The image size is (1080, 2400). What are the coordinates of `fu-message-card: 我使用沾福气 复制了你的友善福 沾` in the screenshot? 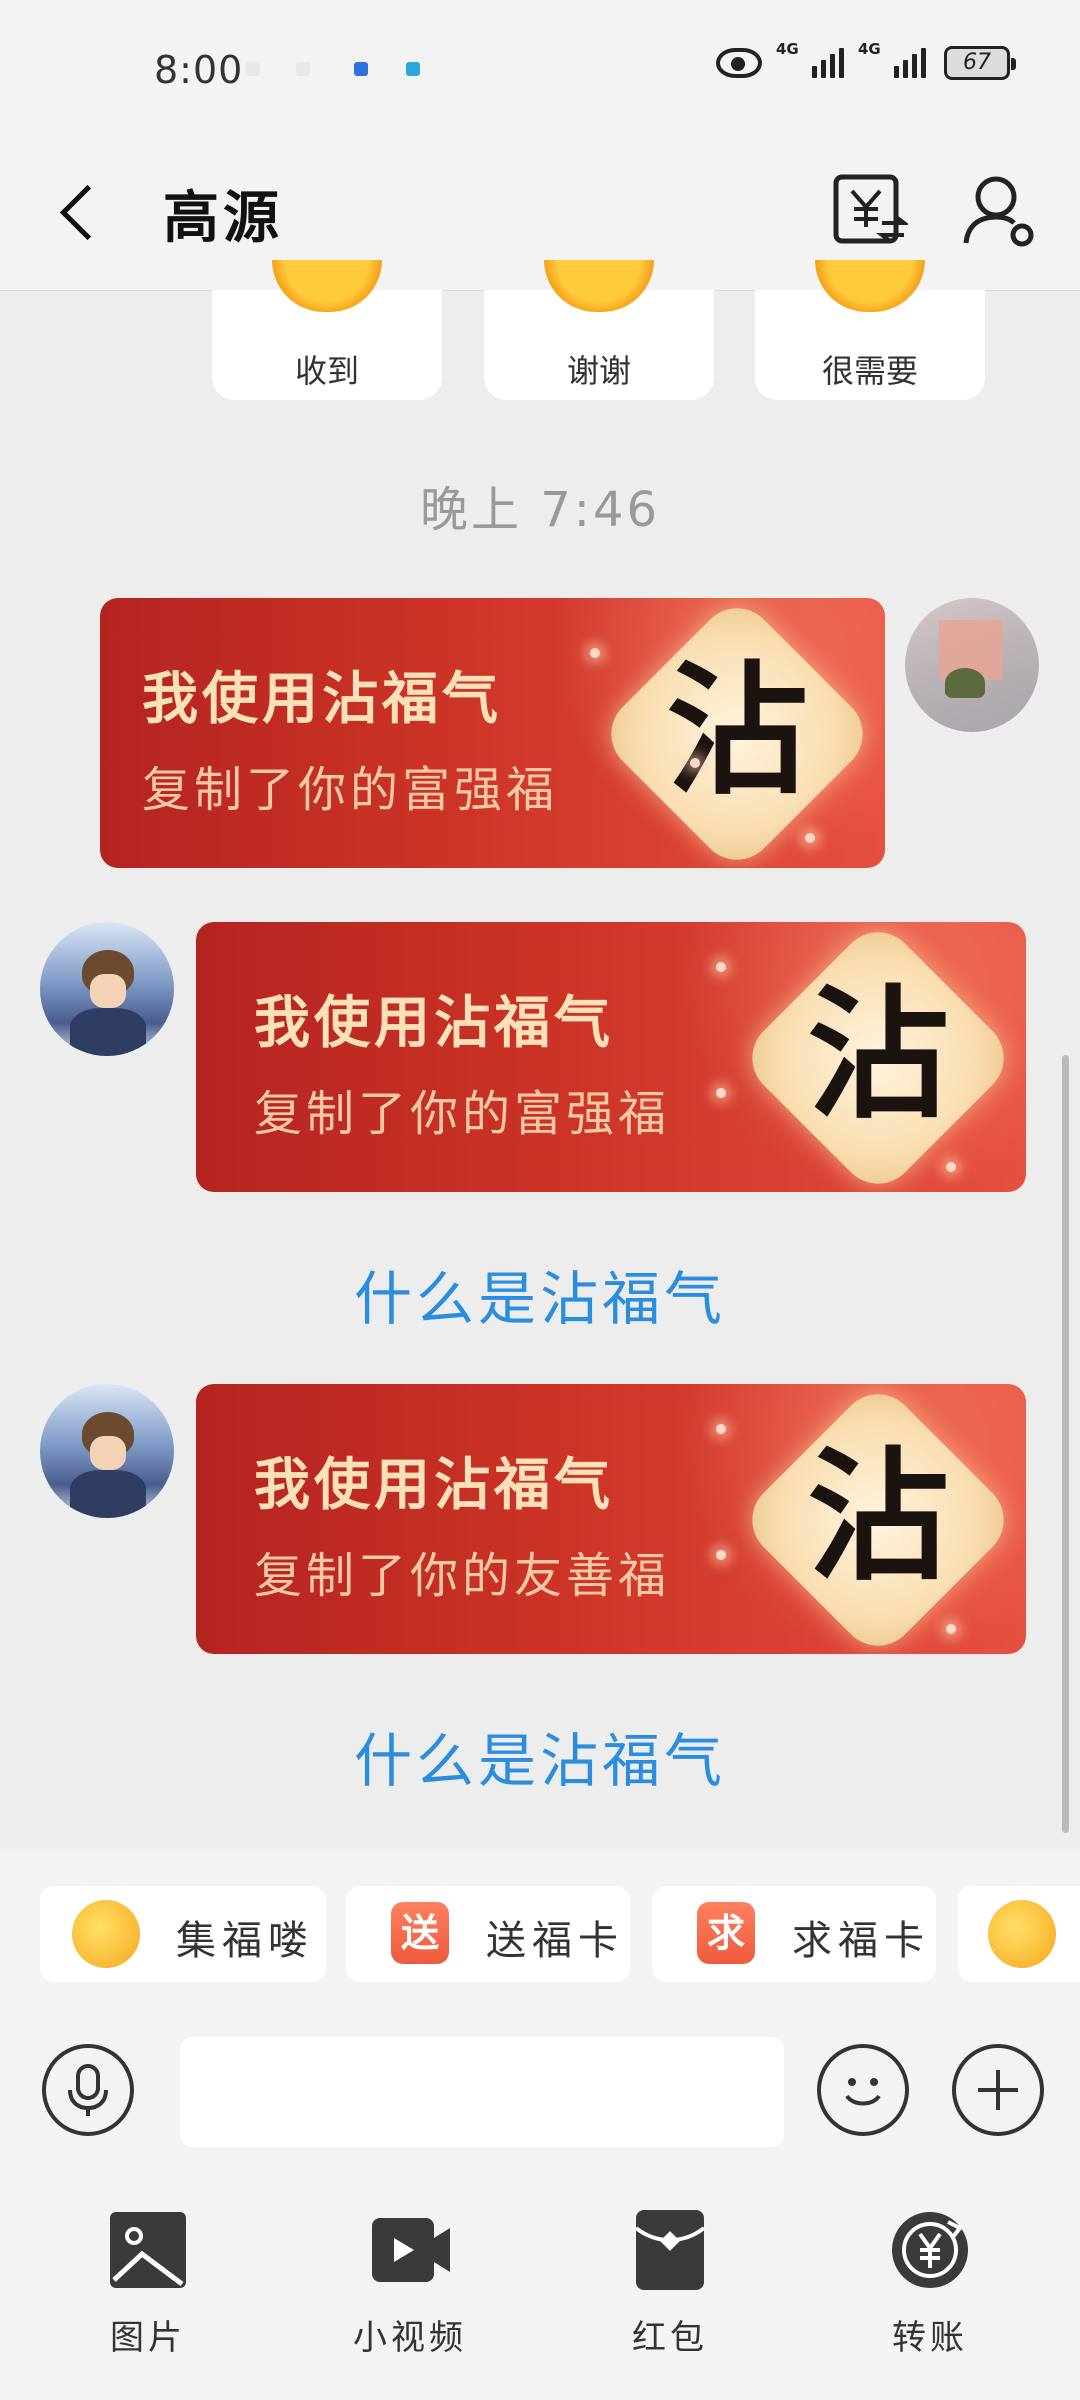 It's located at (611, 1519).